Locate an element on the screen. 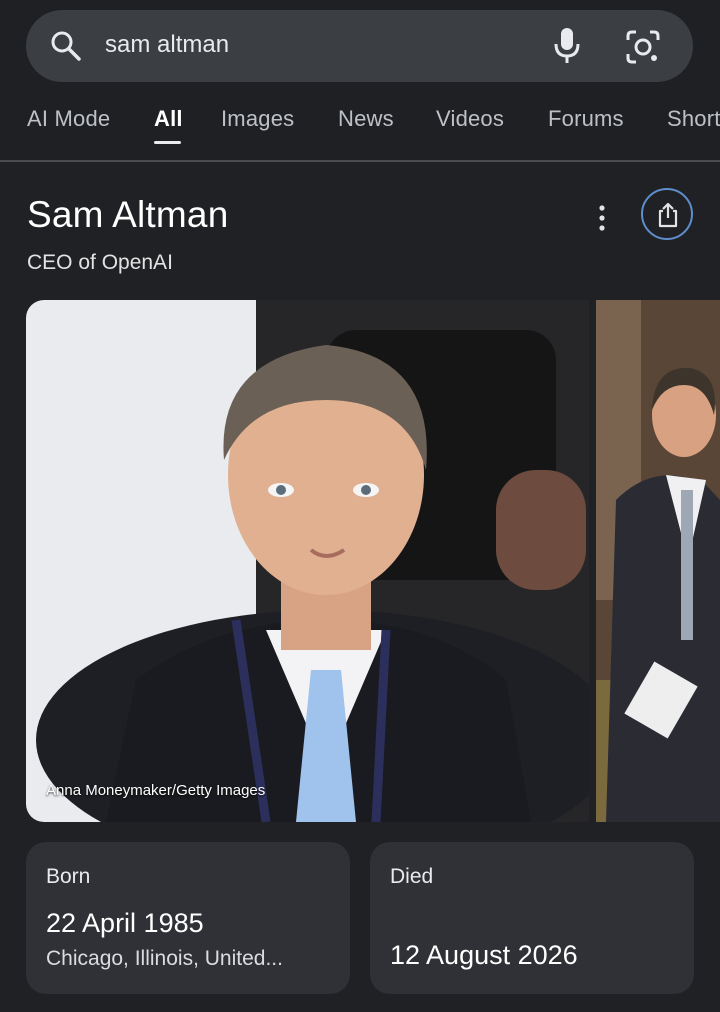  born-label: Born is located at coordinates (68, 876).